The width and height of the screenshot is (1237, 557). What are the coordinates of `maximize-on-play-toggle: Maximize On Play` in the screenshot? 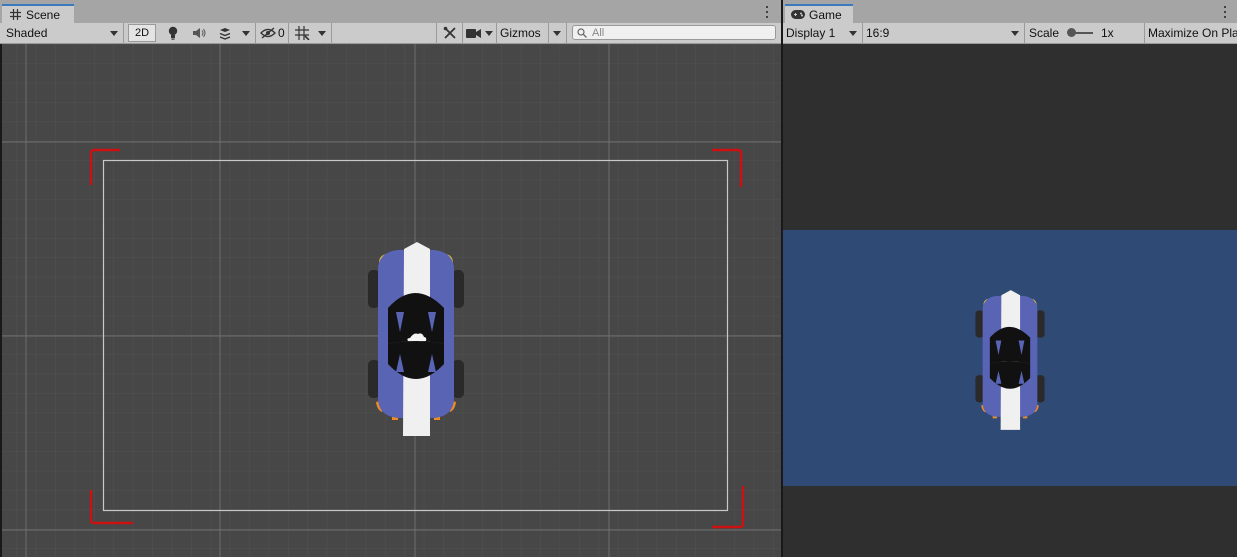 It's located at (1191, 33).